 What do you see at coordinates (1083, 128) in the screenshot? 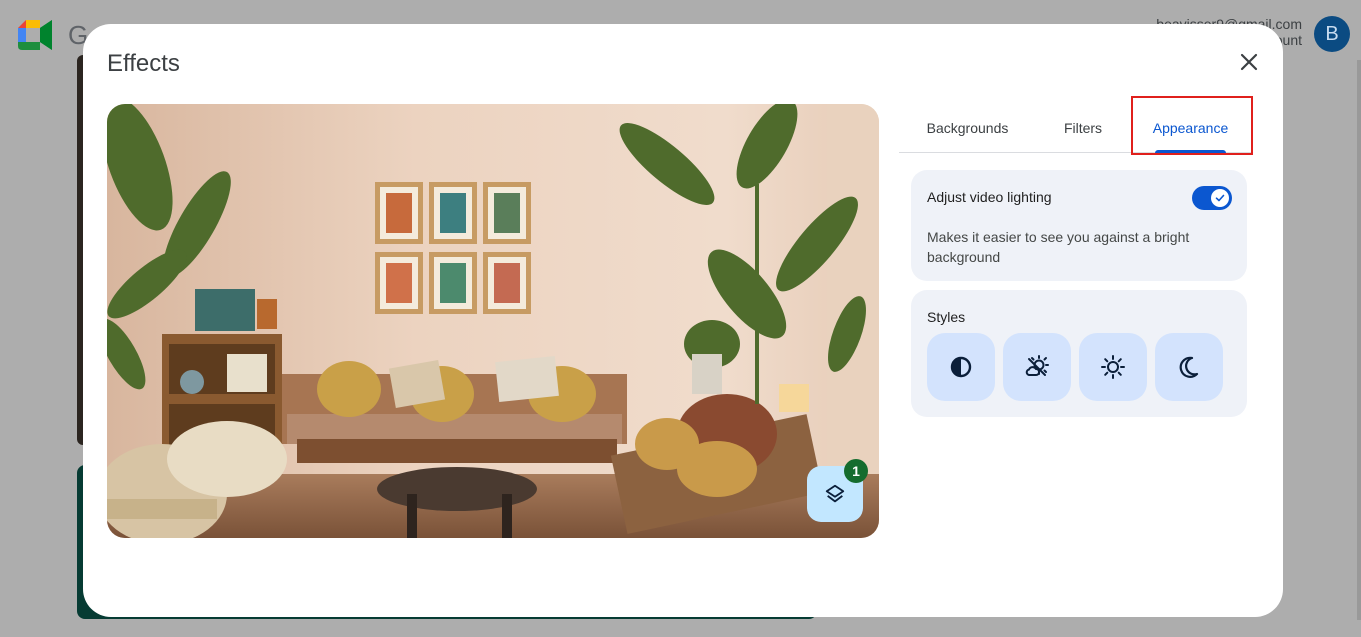
I see `tab-filters: Filters` at bounding box center [1083, 128].